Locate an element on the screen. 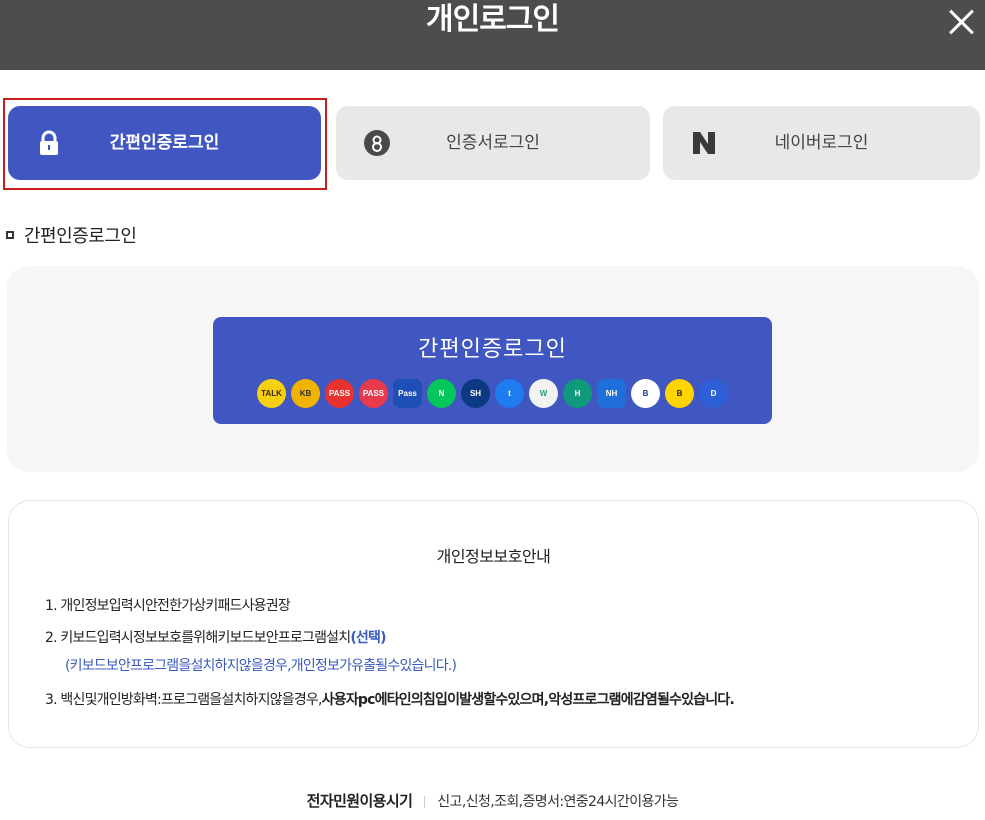 The height and width of the screenshot is (820, 985). tab-label: 간편인증로그인 is located at coordinates (164, 143).